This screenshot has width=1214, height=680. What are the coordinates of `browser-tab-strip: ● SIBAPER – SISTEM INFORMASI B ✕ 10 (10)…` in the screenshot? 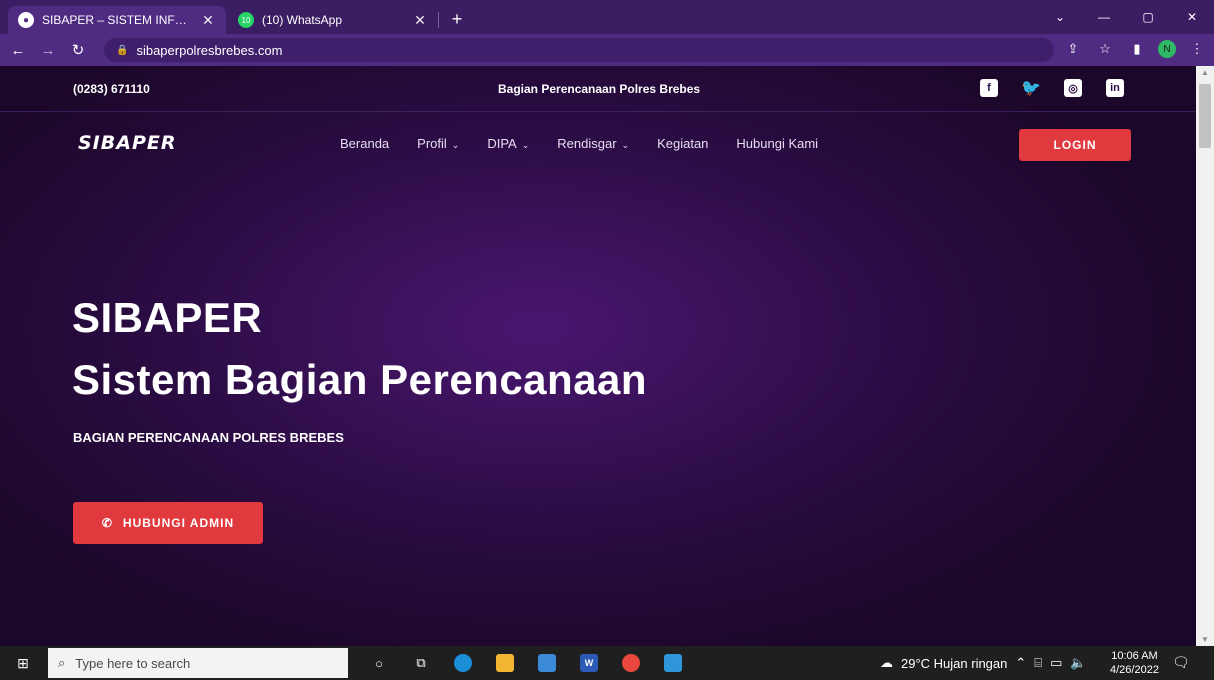 It's located at (607, 17).